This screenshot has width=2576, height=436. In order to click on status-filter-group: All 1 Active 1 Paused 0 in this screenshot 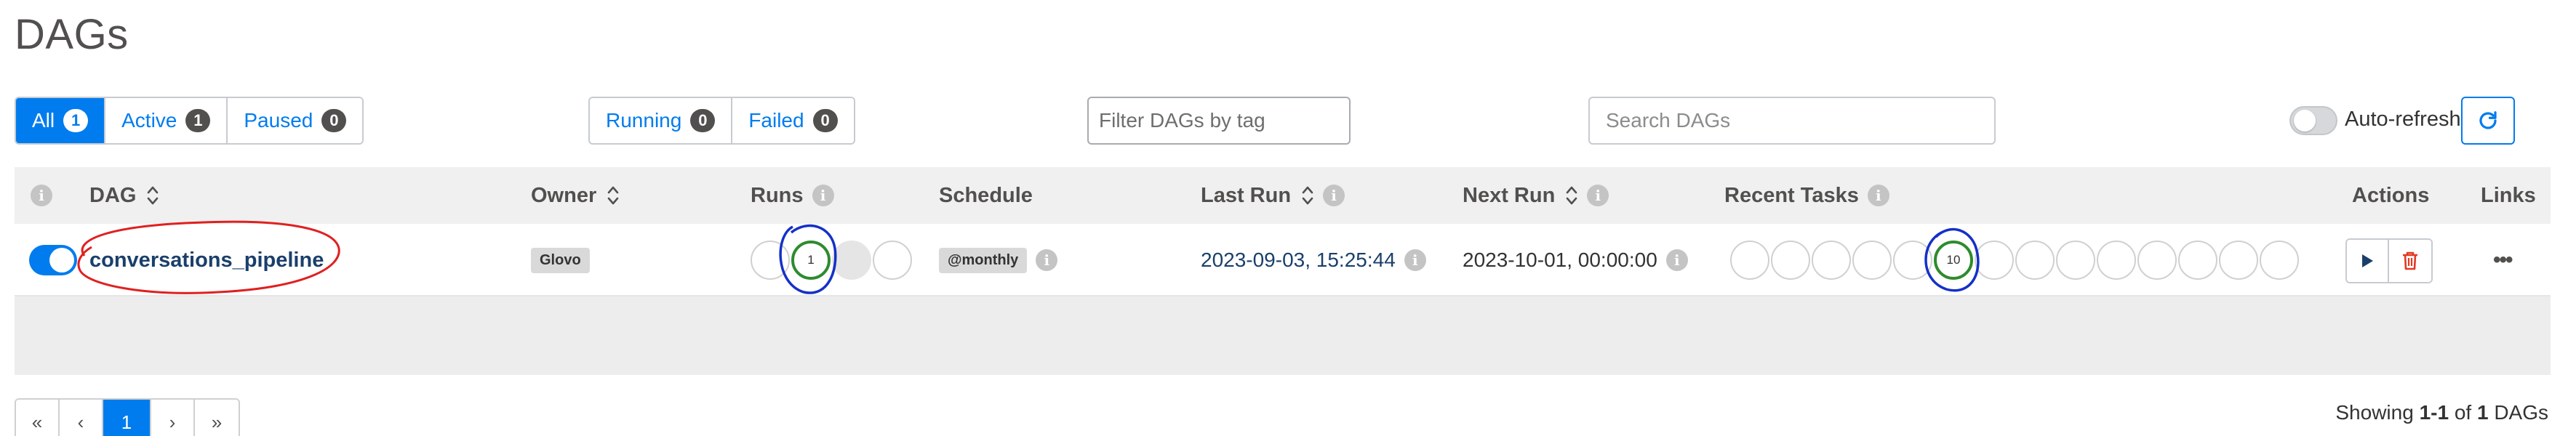, I will do `click(189, 121)`.